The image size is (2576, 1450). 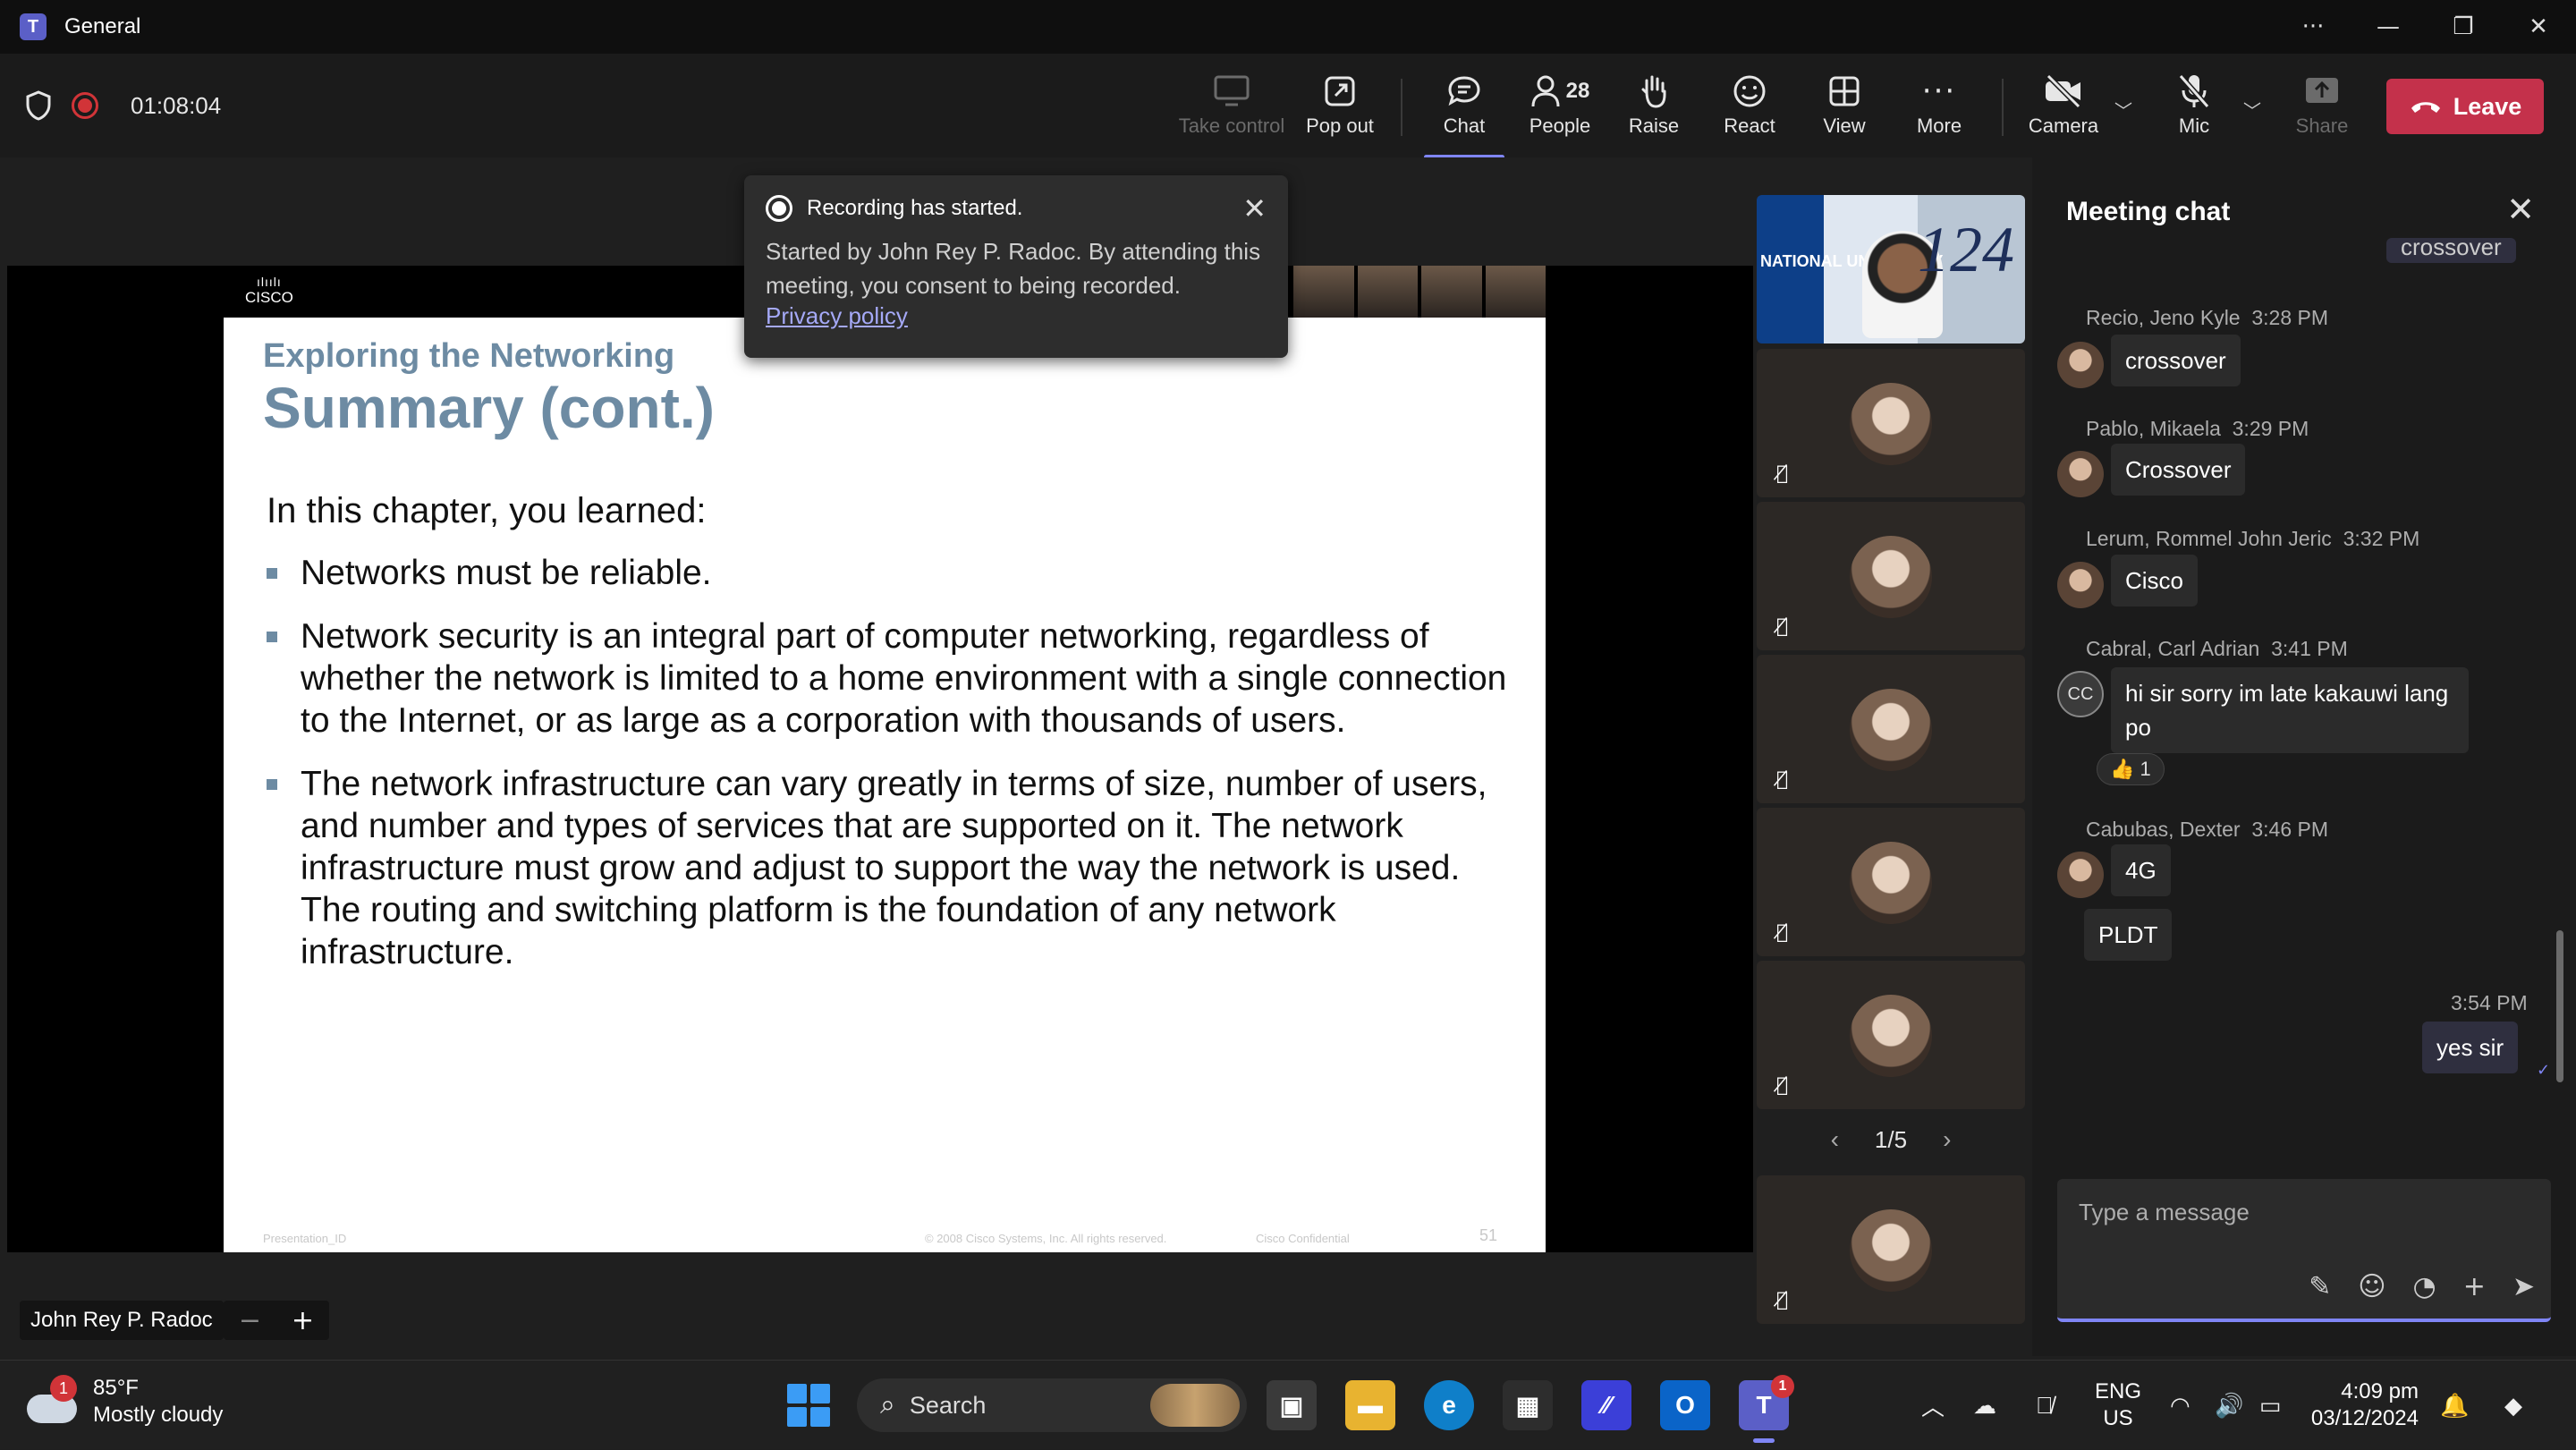 What do you see at coordinates (2465, 106) in the screenshot?
I see `leave-button: Leave` at bounding box center [2465, 106].